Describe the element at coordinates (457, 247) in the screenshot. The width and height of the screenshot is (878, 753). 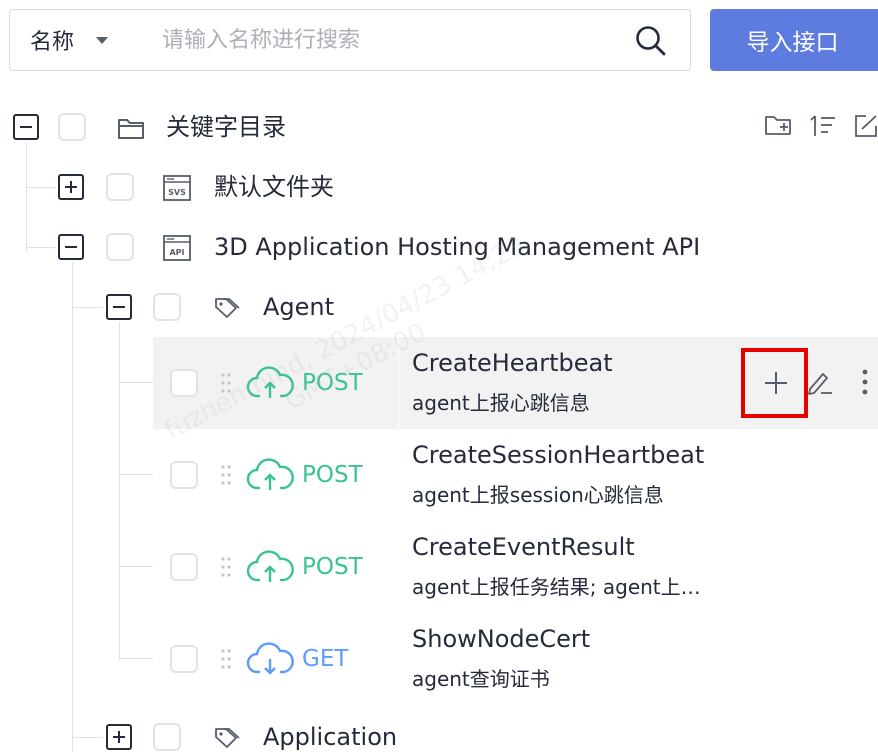
I see `folder-label: 3D Application Hosting Management API` at that location.